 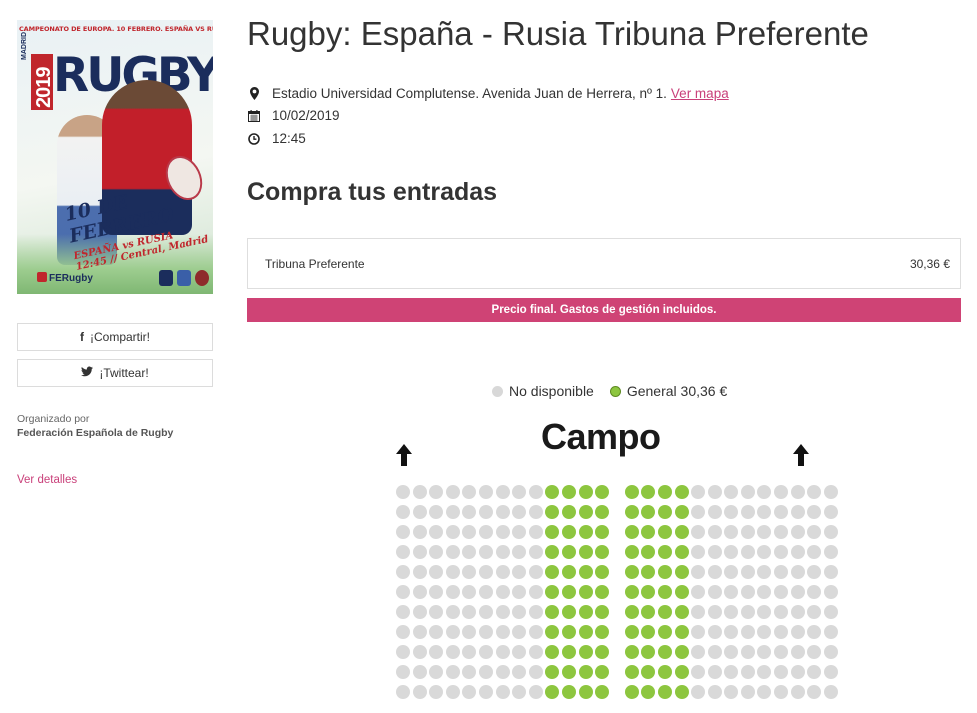 I want to click on poster-city: MADRID, so click(x=24, y=46).